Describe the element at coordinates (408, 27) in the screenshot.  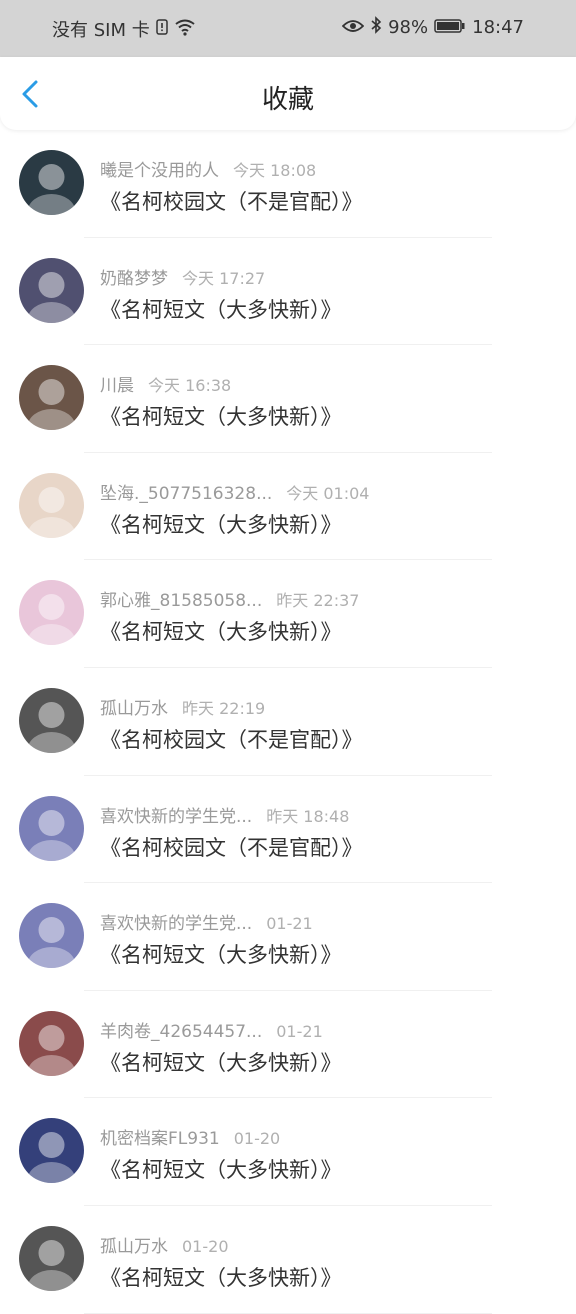
I see `battery-percent: 98%` at that location.